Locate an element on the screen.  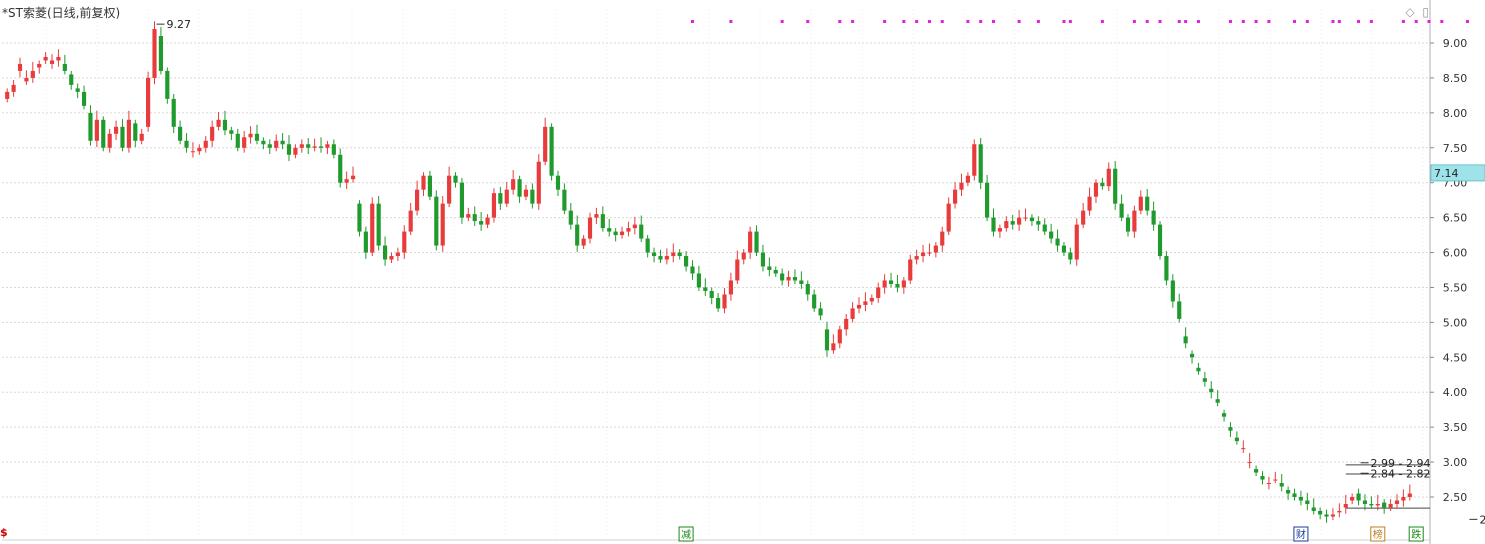
event-marker-label: 榜 is located at coordinates (1378, 534).